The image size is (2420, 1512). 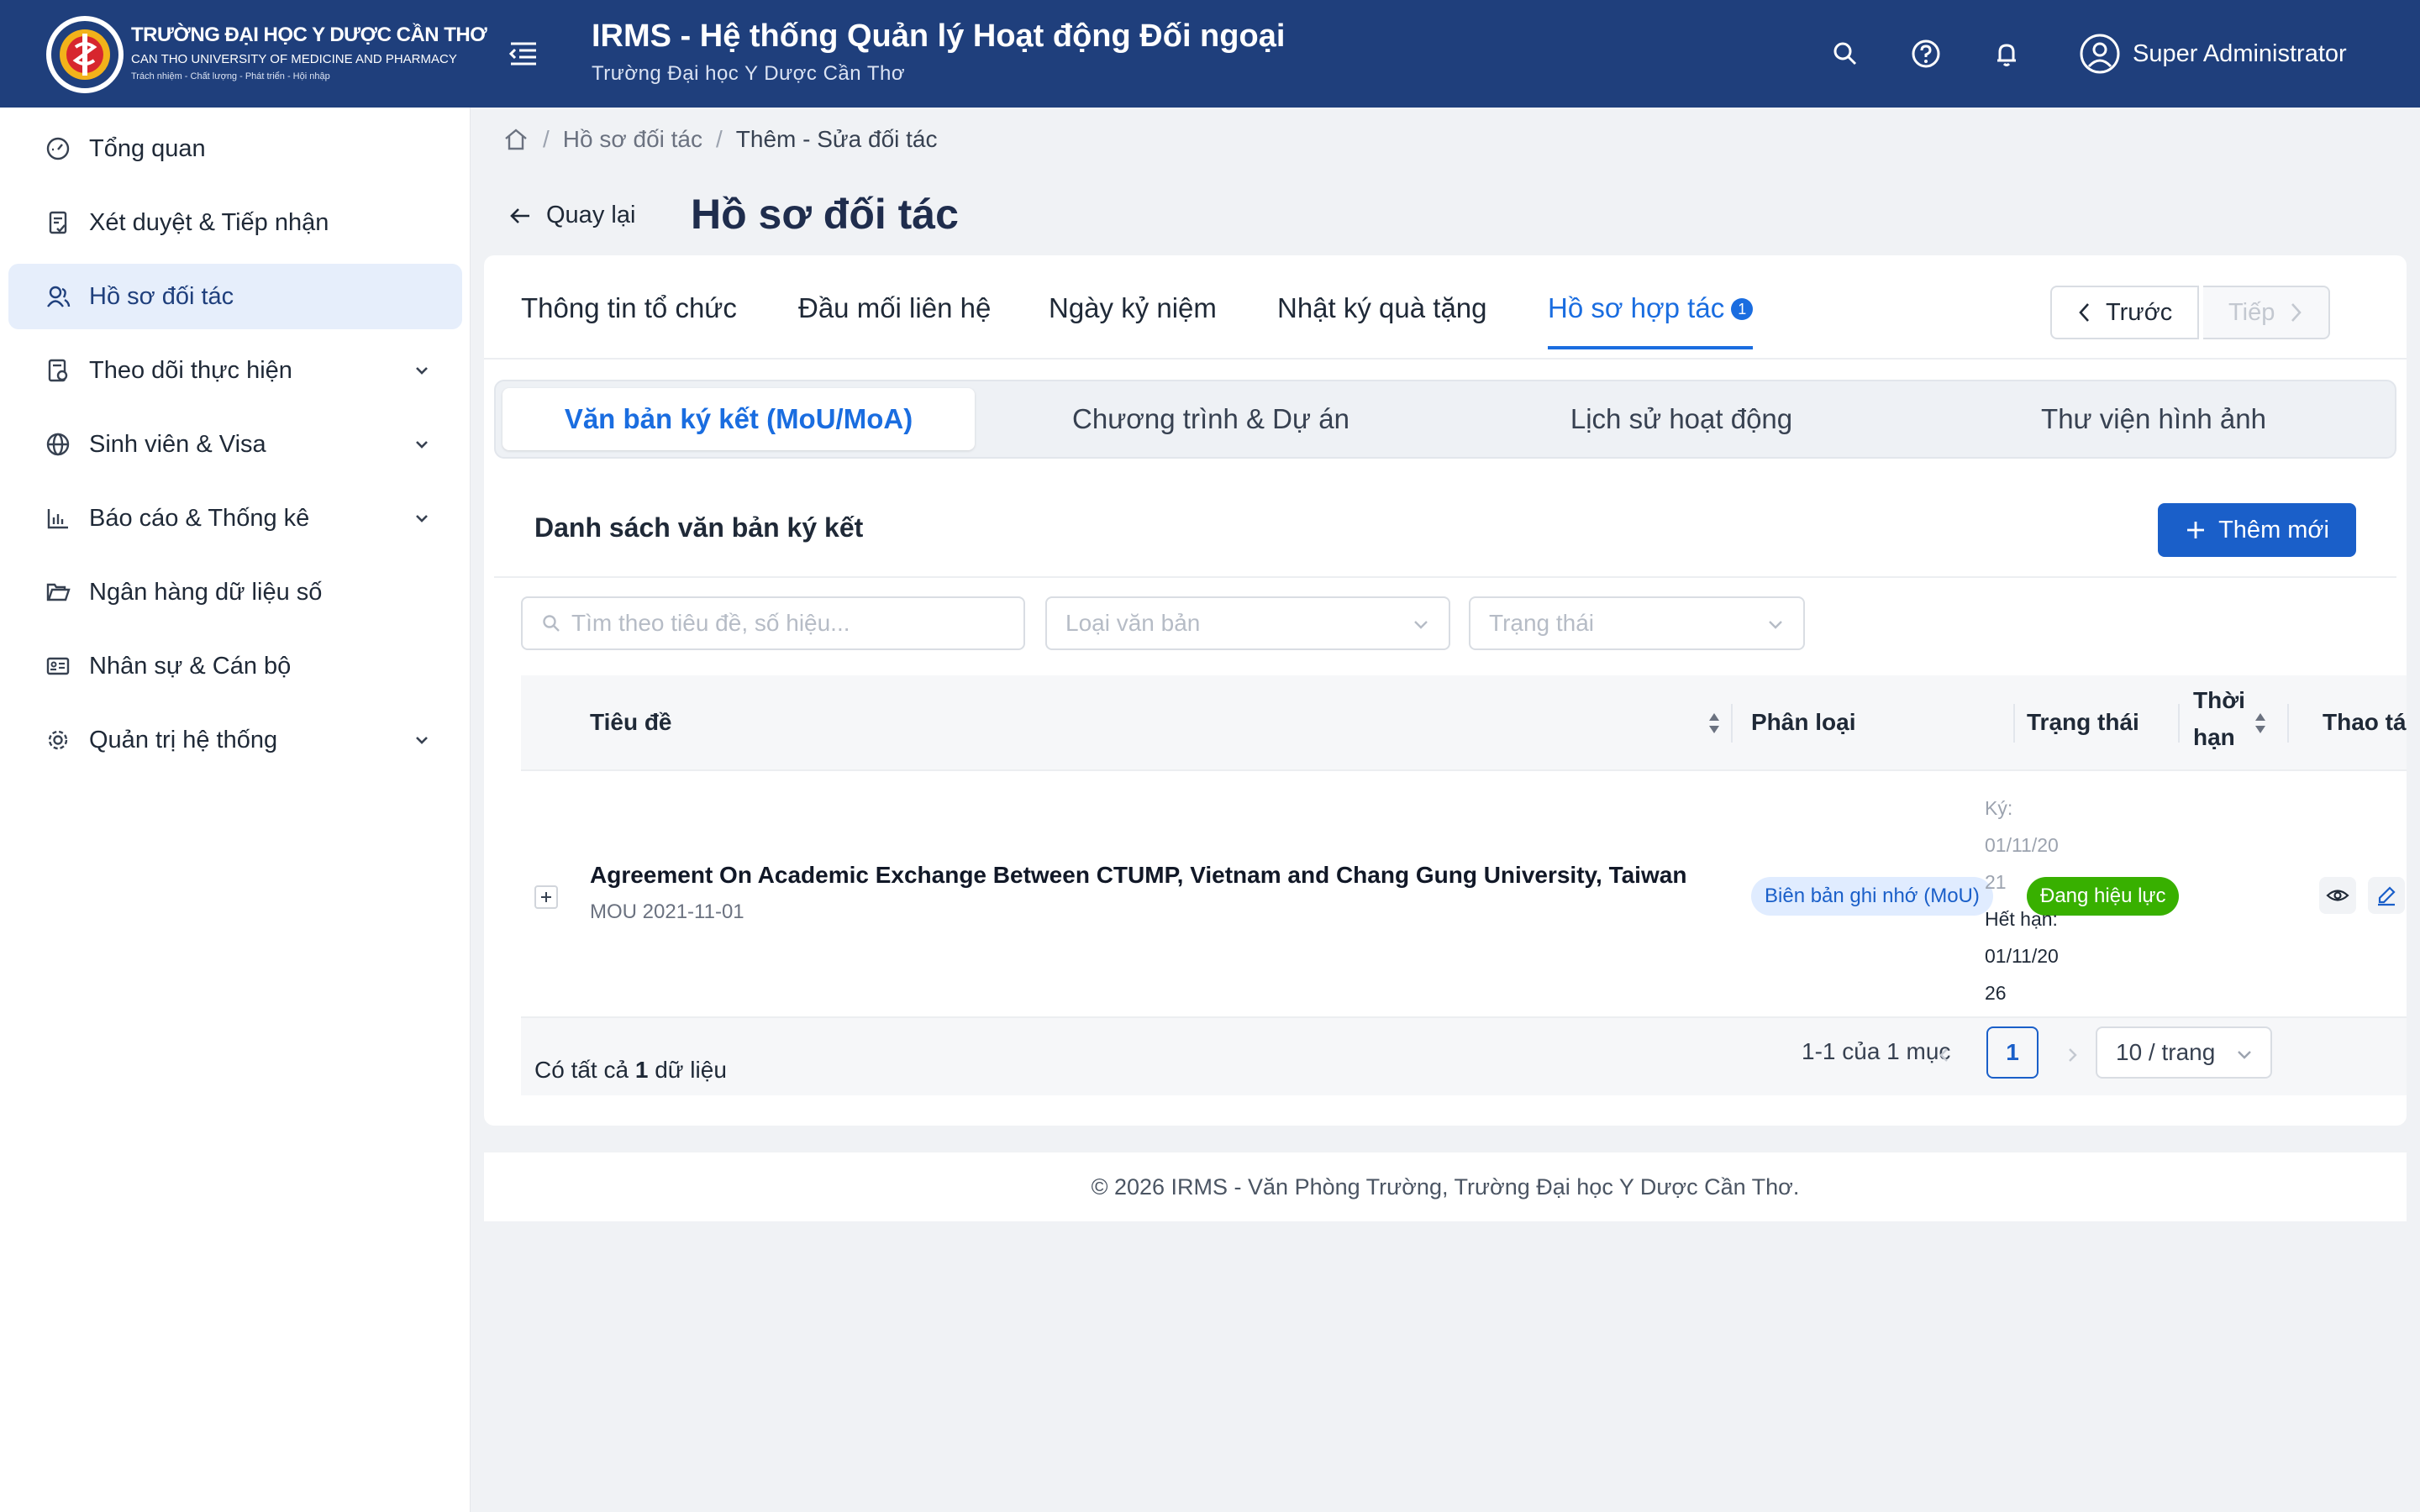 I want to click on help-icon, so click(x=1926, y=54).